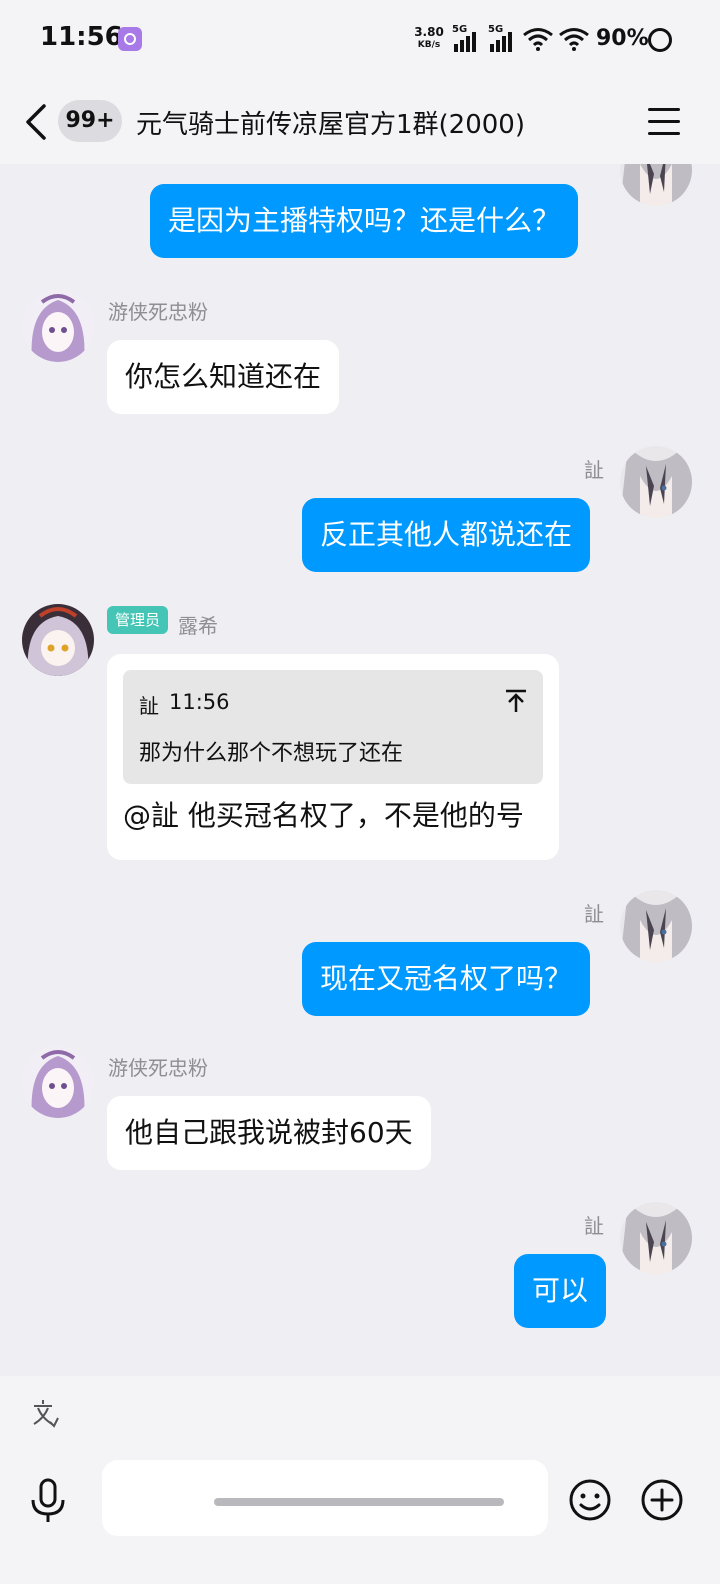 The image size is (720, 1584). Describe the element at coordinates (666, 121) in the screenshot. I see `menu-icon` at that location.